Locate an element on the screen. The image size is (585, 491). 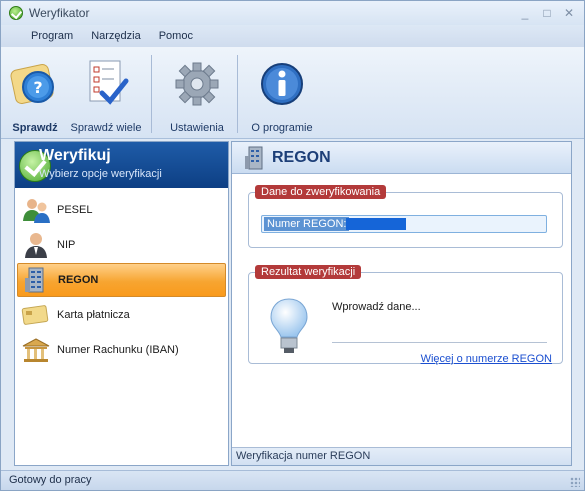
close-button: ✕ is located at coordinates (569, 13).